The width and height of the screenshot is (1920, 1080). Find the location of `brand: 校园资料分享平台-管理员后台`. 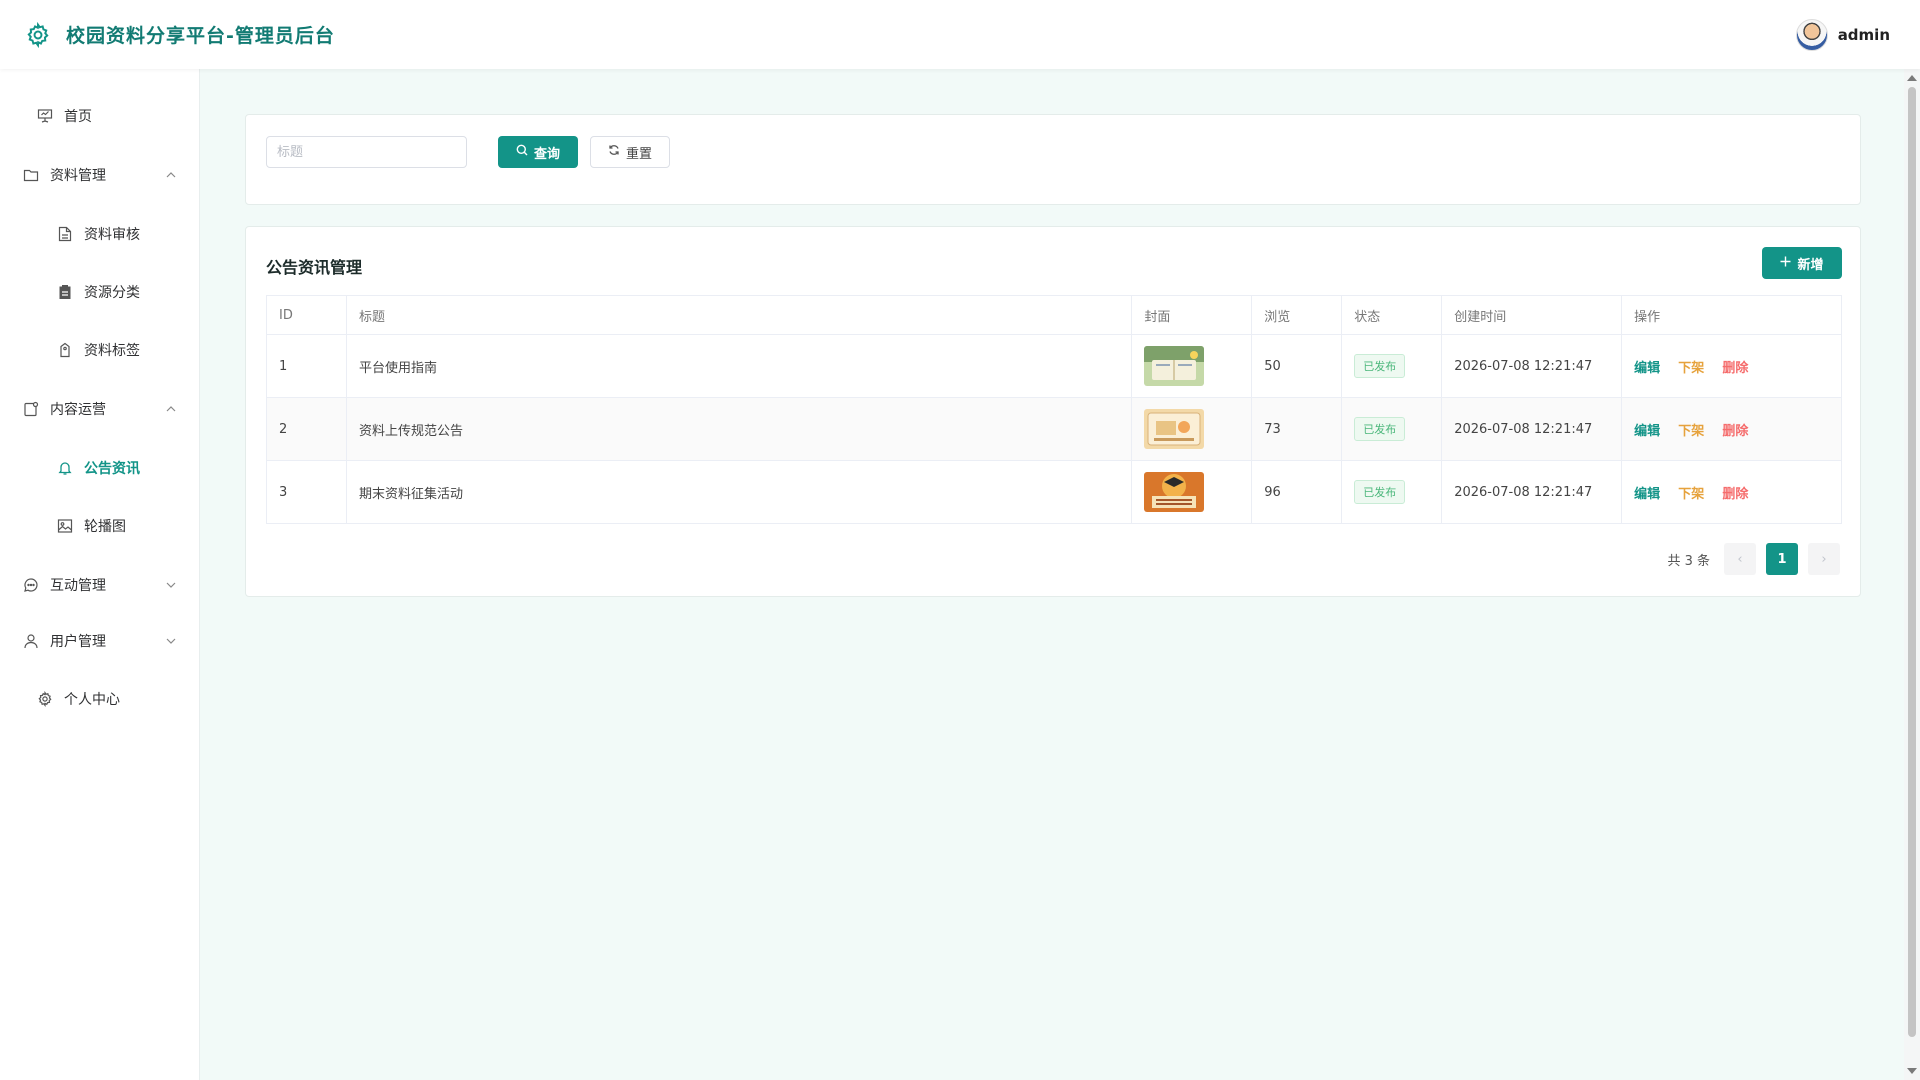

brand: 校园资料分享平台-管理员后台 is located at coordinates (179, 35).